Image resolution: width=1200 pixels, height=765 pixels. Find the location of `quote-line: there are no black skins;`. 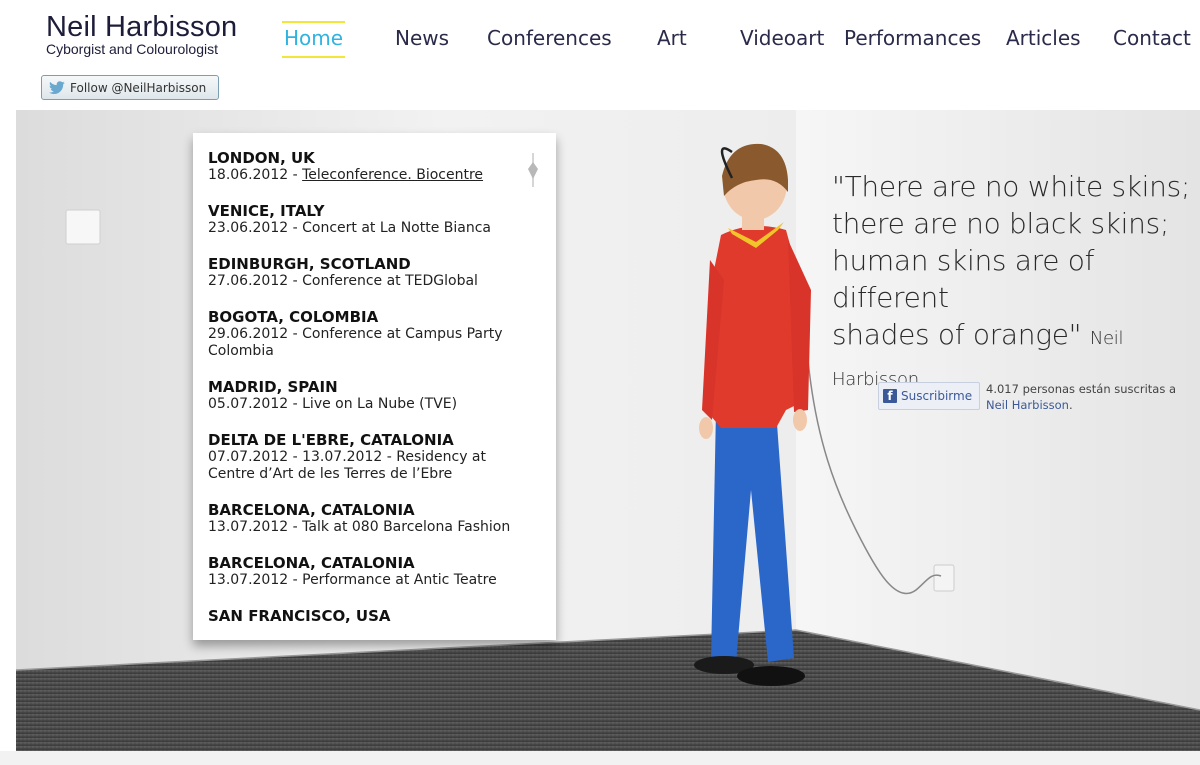

quote-line: there are no black skins; is located at coordinates (1001, 223).